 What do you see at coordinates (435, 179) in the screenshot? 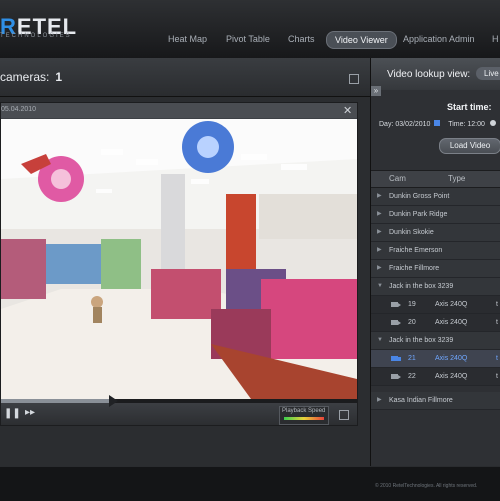
I see `camera-table-header: Cam Type` at bounding box center [435, 179].